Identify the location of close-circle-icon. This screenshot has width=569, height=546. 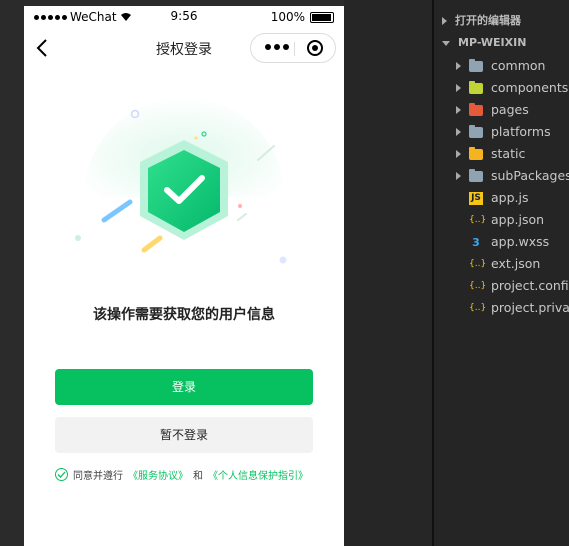
(315, 48).